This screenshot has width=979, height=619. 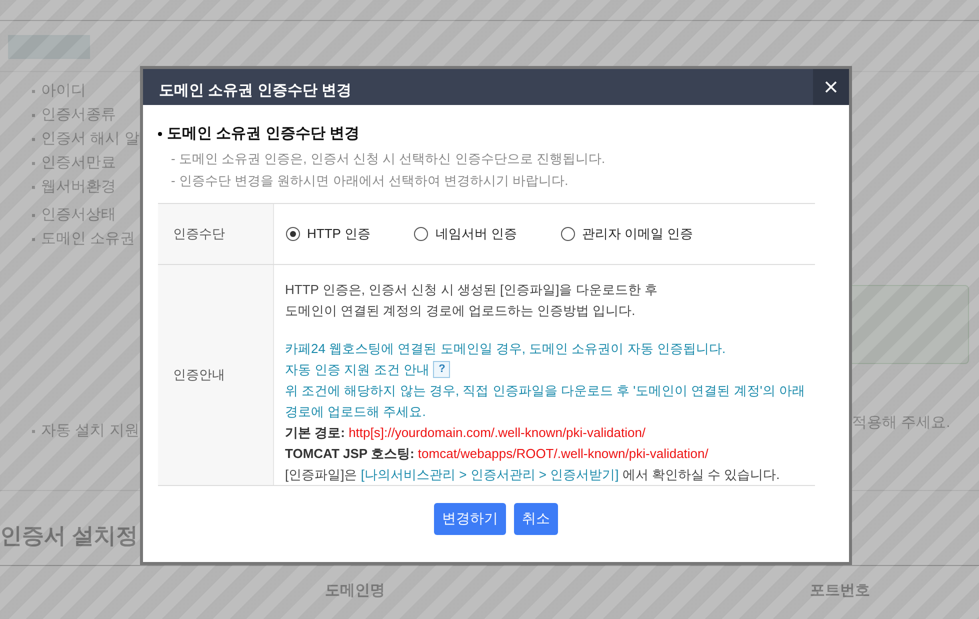 What do you see at coordinates (497, 453) in the screenshot?
I see `path-text: TOMCAT JSP 호스팅: tomcat/webapps/ROOT/.well-known/pki-validation/` at bounding box center [497, 453].